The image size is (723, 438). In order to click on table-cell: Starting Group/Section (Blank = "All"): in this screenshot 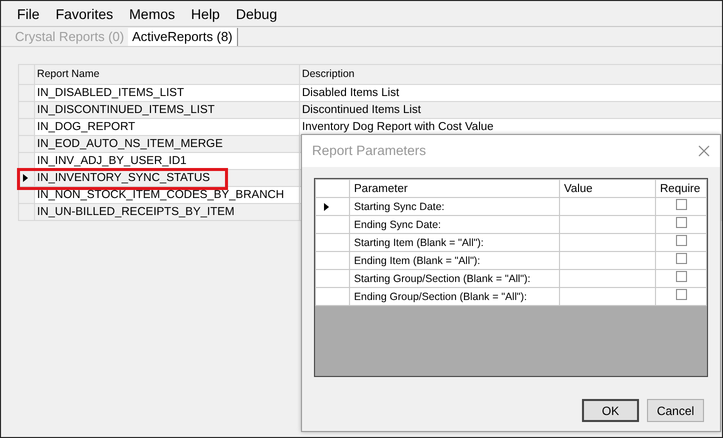, I will do `click(455, 279)`.